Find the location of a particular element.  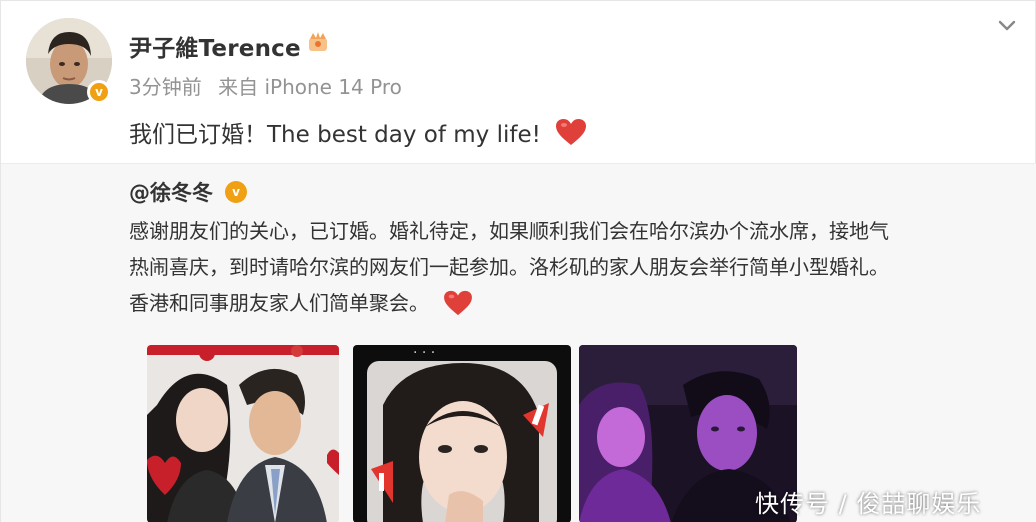

repost-author-name: @徐冬冬 is located at coordinates (171, 192).